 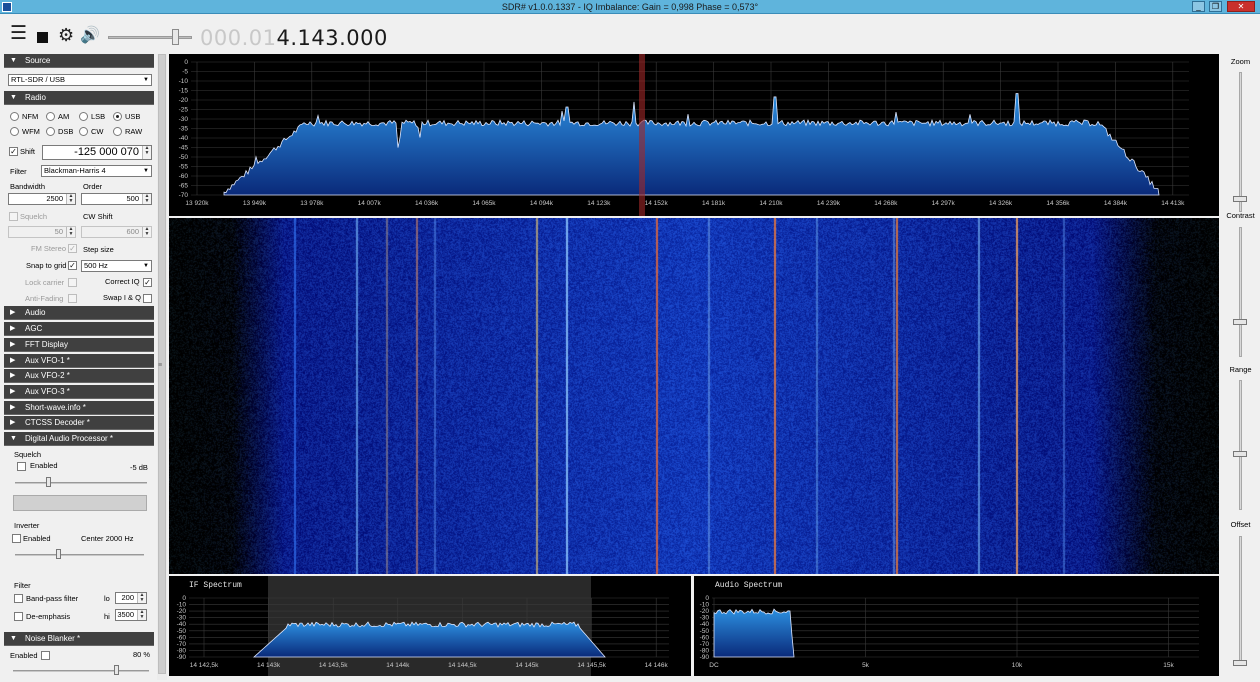 What do you see at coordinates (116, 199) in the screenshot?
I see `order-input: 500 ▲ ▼` at bounding box center [116, 199].